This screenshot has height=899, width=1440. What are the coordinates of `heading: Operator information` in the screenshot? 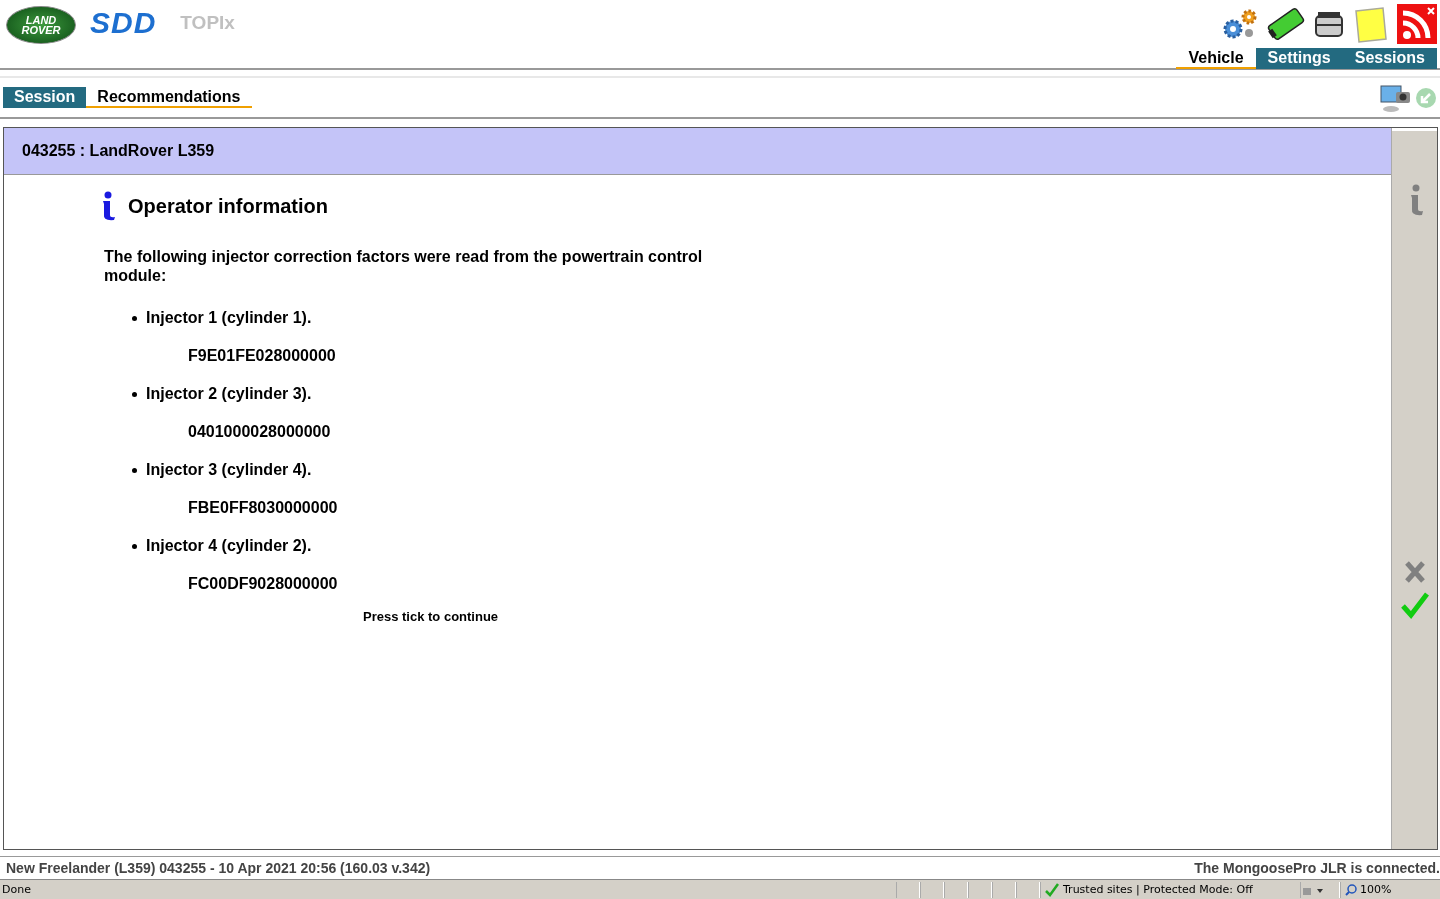 It's located at (228, 206).